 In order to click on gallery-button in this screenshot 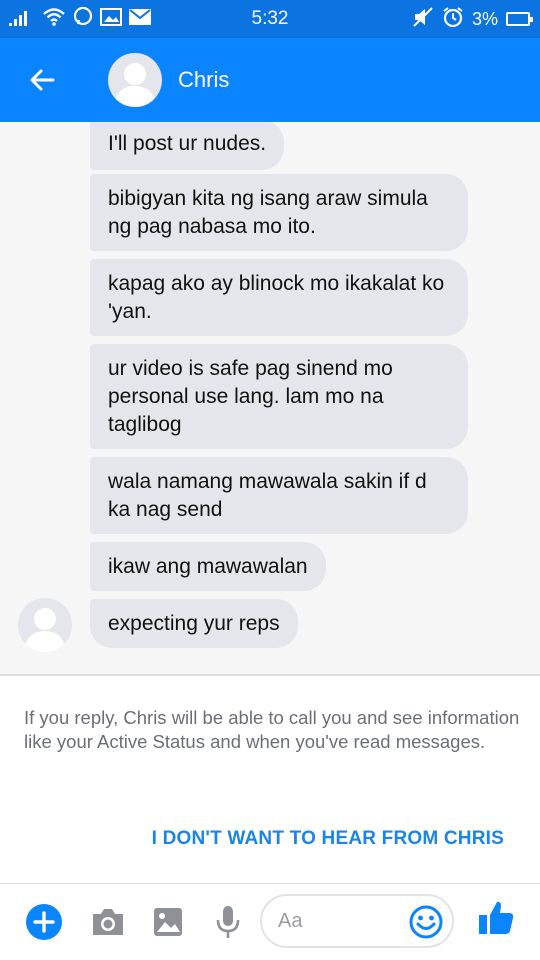, I will do `click(168, 922)`.